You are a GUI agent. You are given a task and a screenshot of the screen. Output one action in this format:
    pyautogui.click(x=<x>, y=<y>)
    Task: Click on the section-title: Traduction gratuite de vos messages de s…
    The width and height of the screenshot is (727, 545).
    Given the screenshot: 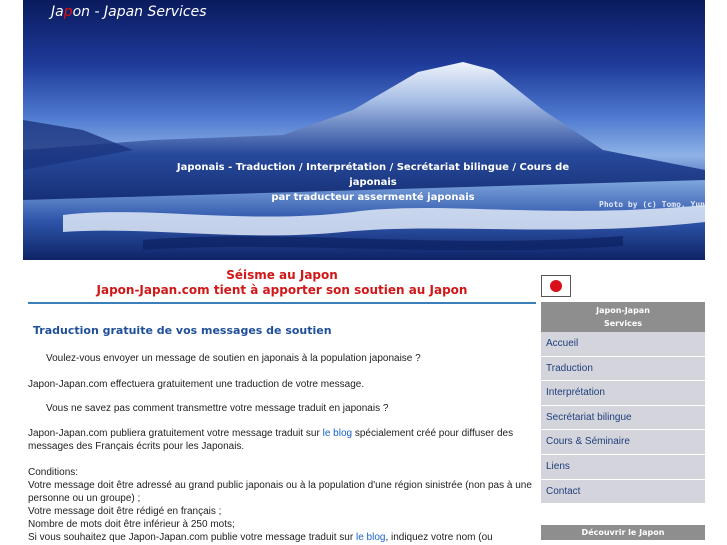 What is the action you would take?
    pyautogui.click(x=182, y=330)
    